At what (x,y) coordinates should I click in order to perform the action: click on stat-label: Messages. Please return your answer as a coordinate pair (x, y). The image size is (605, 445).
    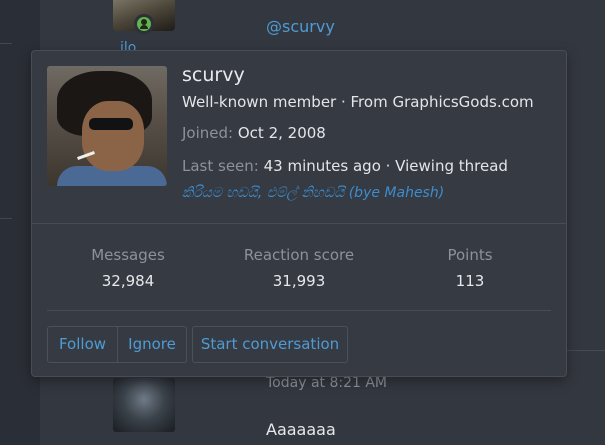
    Looking at the image, I should click on (128, 255).